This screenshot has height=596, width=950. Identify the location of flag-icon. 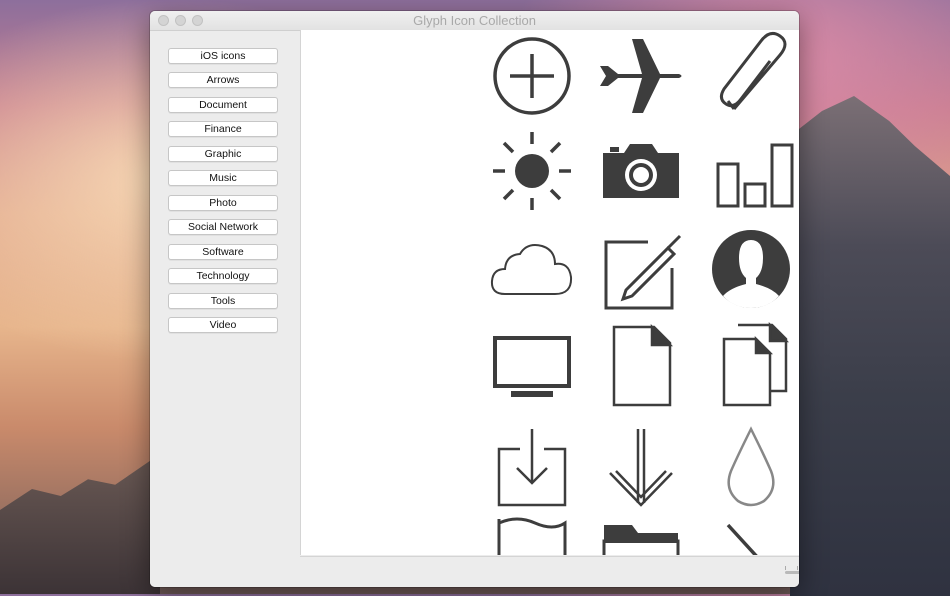
(532, 534).